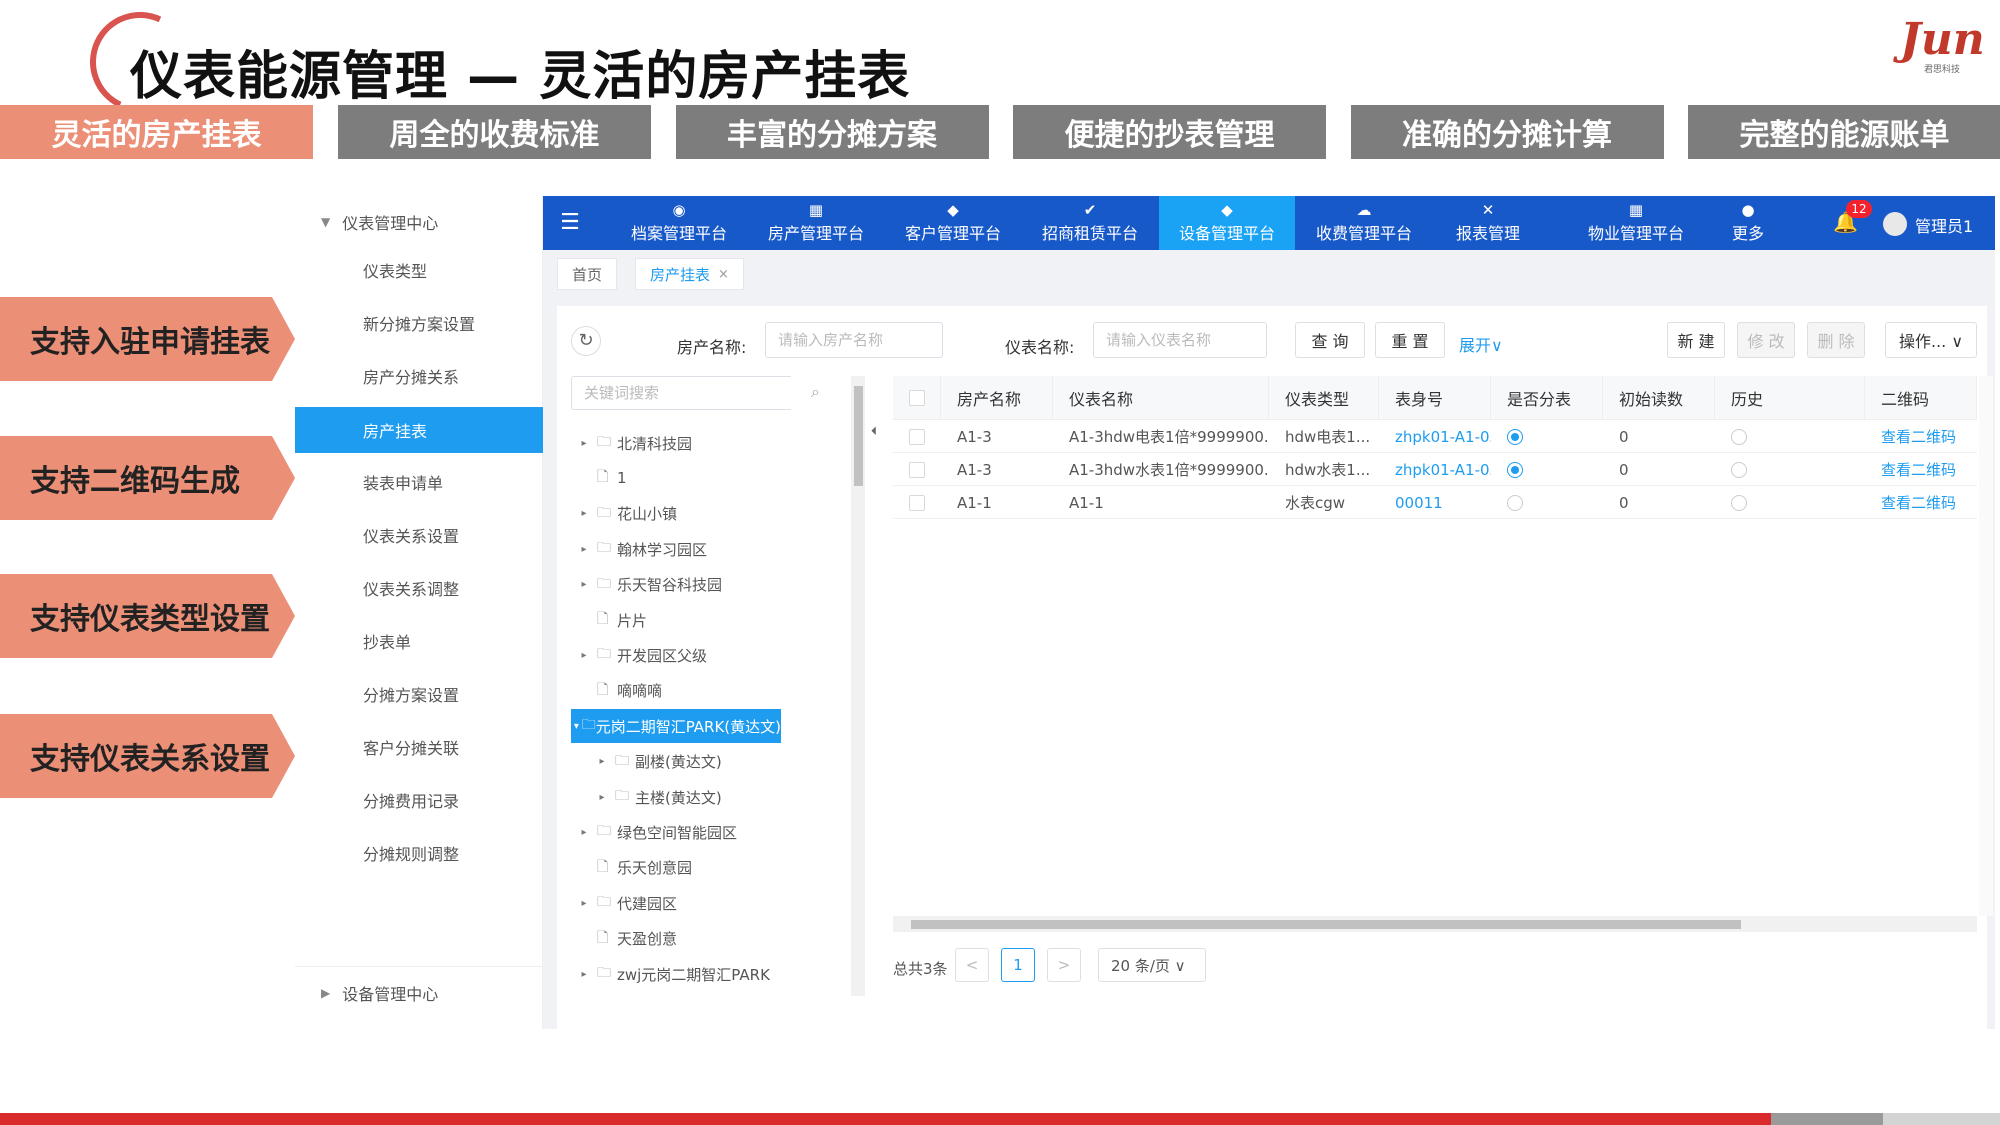 This screenshot has width=2000, height=1125. What do you see at coordinates (419, 222) in the screenshot?
I see `sidebar-group-meter: ▼ 仪表管理中心` at bounding box center [419, 222].